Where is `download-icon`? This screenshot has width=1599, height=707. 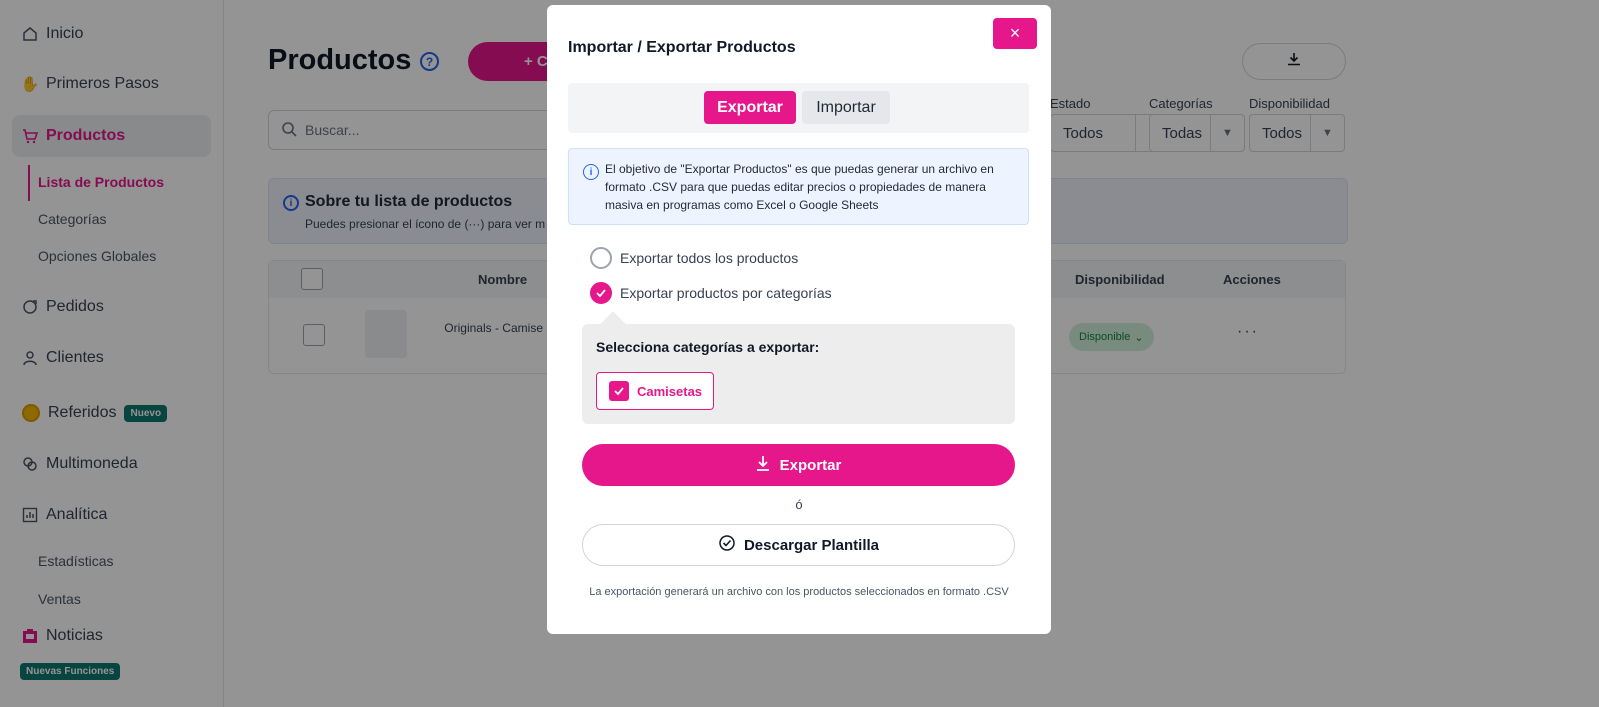 download-icon is located at coordinates (763, 465).